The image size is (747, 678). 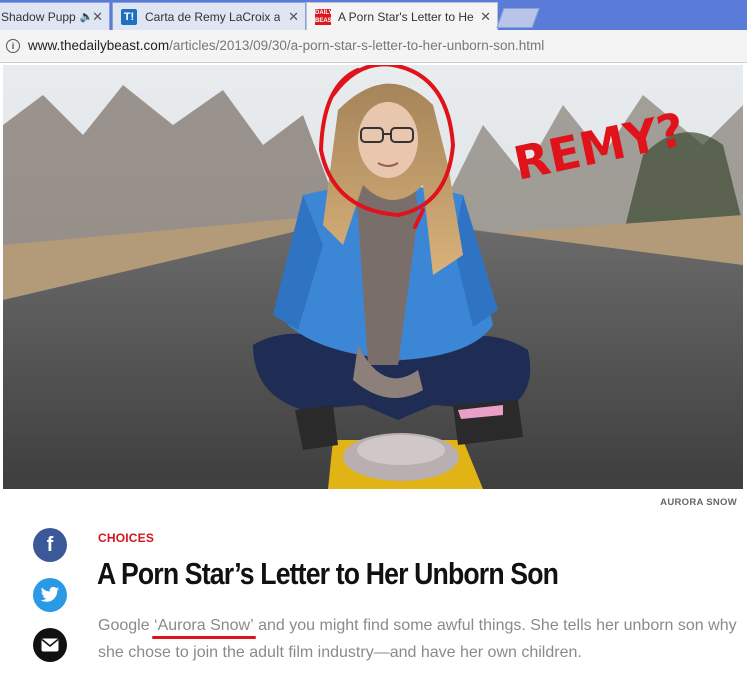 I want to click on tab-shadow-puppets: Shadow Pupp 🔈 ✕, so click(x=55, y=16).